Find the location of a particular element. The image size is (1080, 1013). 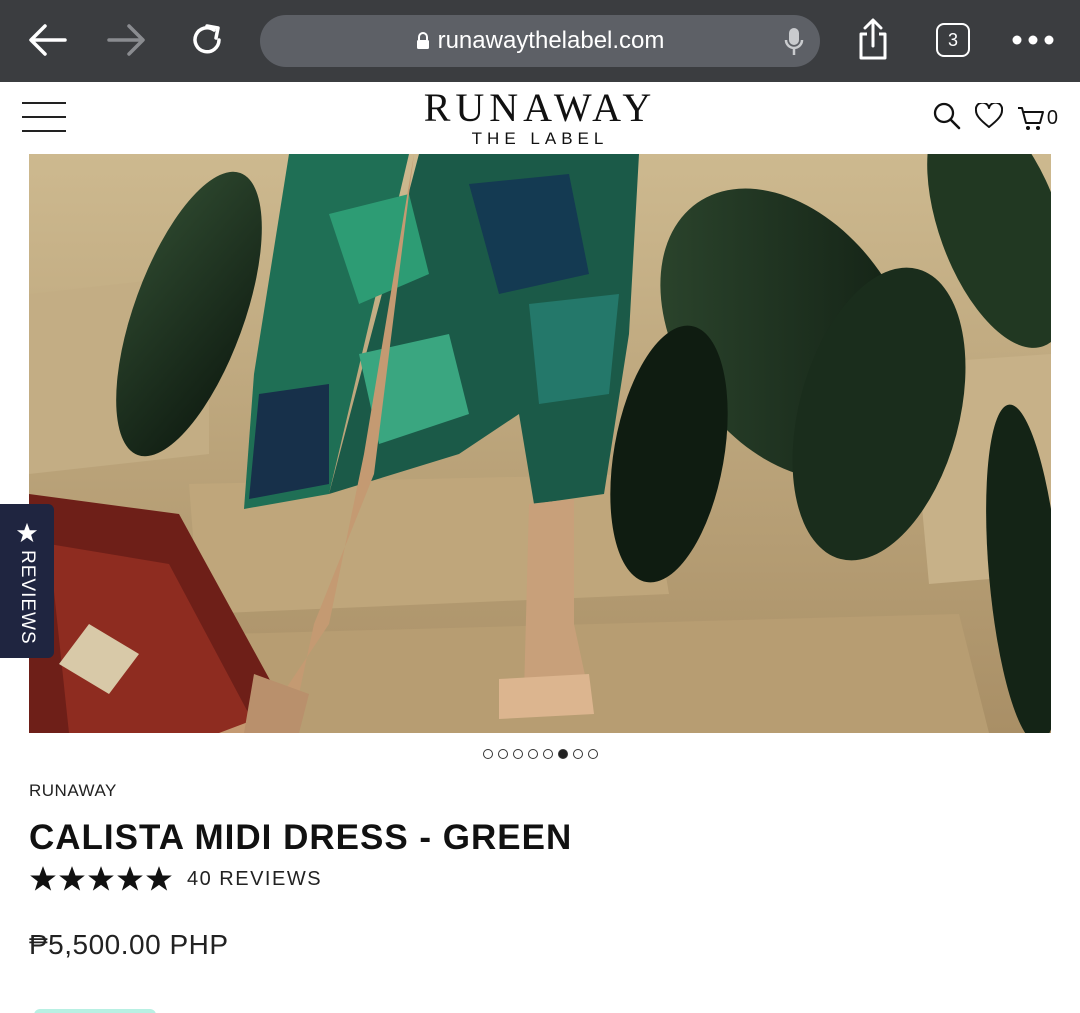

browser-toolbar: runawaythelabel.com 3 is located at coordinates (540, 41).